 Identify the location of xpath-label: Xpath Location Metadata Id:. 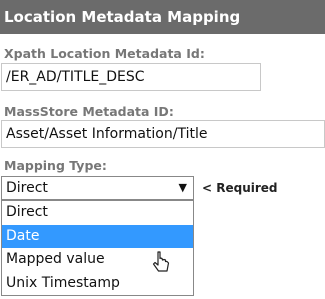
(104, 53).